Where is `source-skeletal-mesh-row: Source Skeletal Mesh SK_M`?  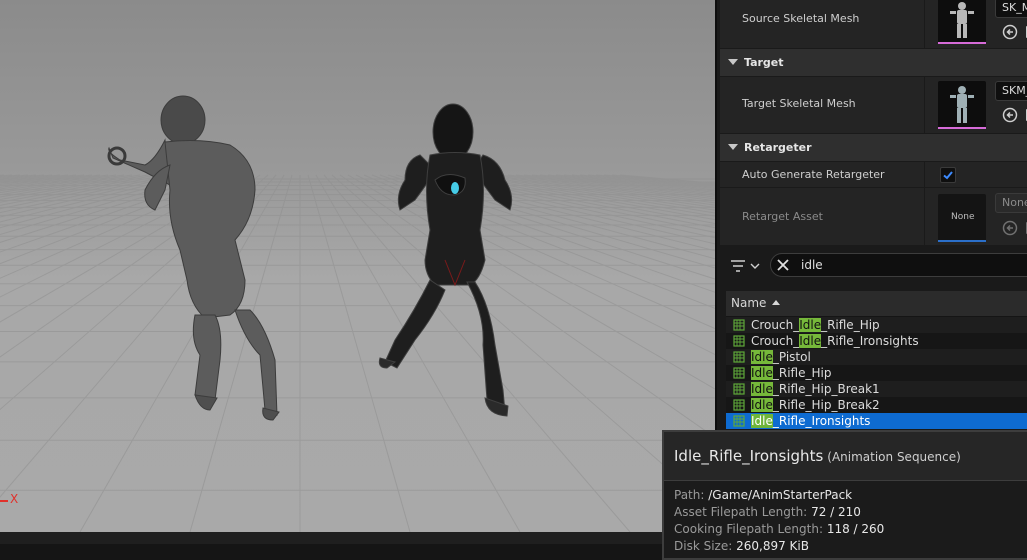 source-skeletal-mesh-row: Source Skeletal Mesh SK_M is located at coordinates (873, 24).